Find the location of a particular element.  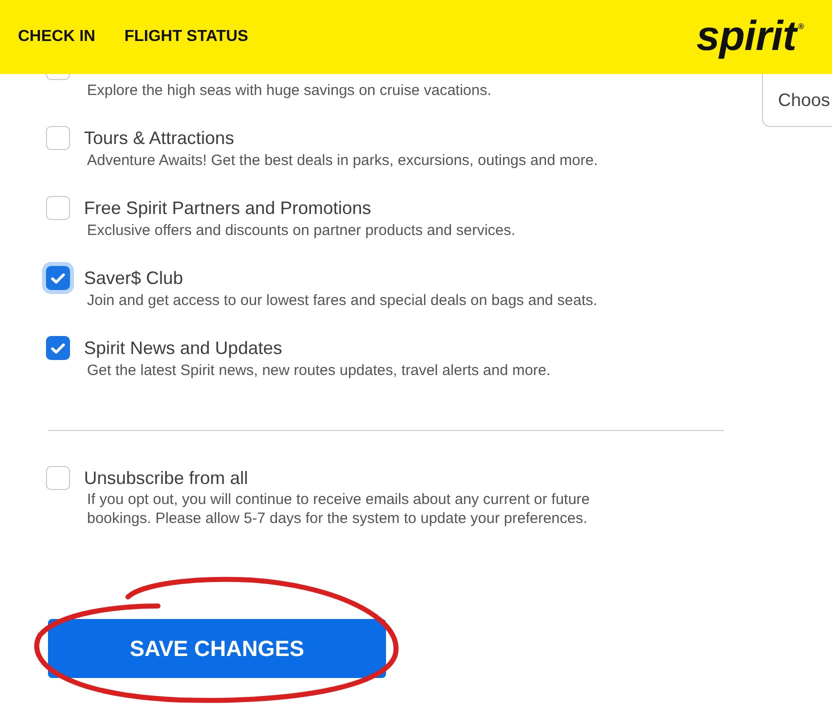

option-description: If you opt out, you will continue to receive emails about any current or future bookings. Please allow 5-7 days for the system to update your preferences. is located at coordinates (338, 509).